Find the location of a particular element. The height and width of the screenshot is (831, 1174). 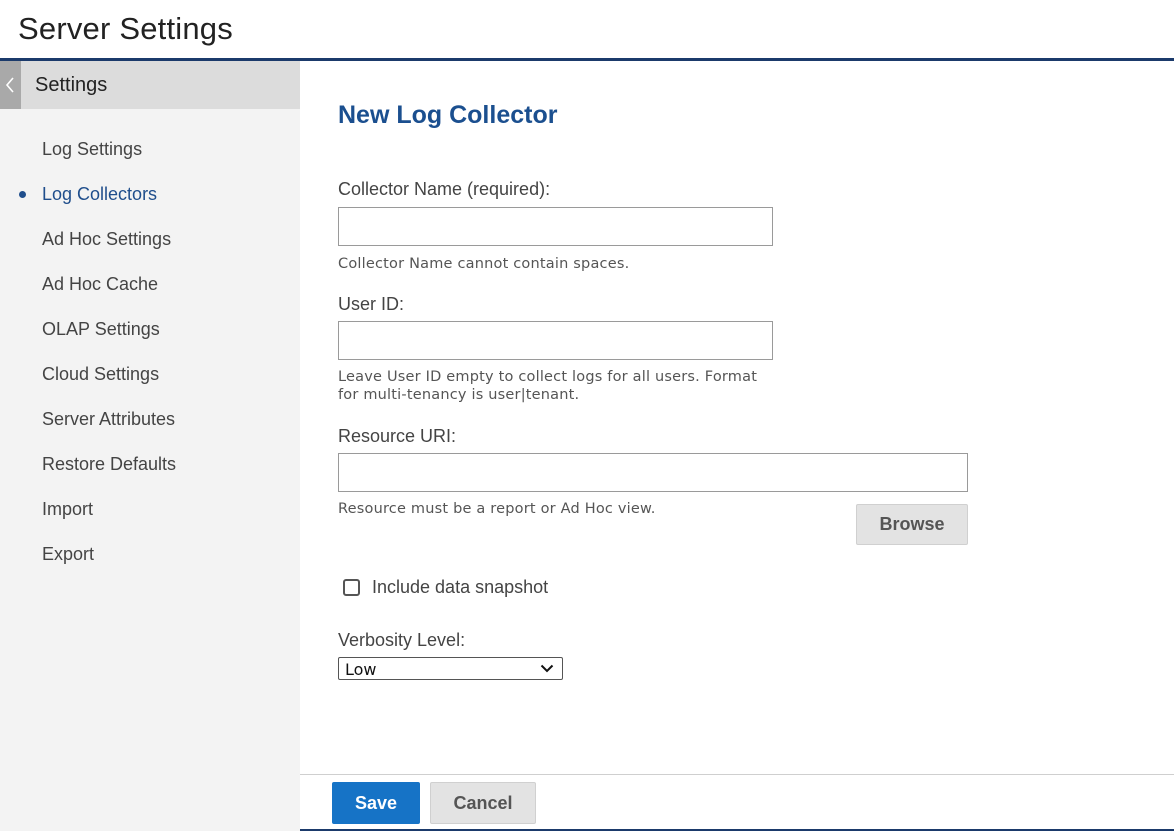

sidebar-item-label: OLAP Settings is located at coordinates (101, 329).